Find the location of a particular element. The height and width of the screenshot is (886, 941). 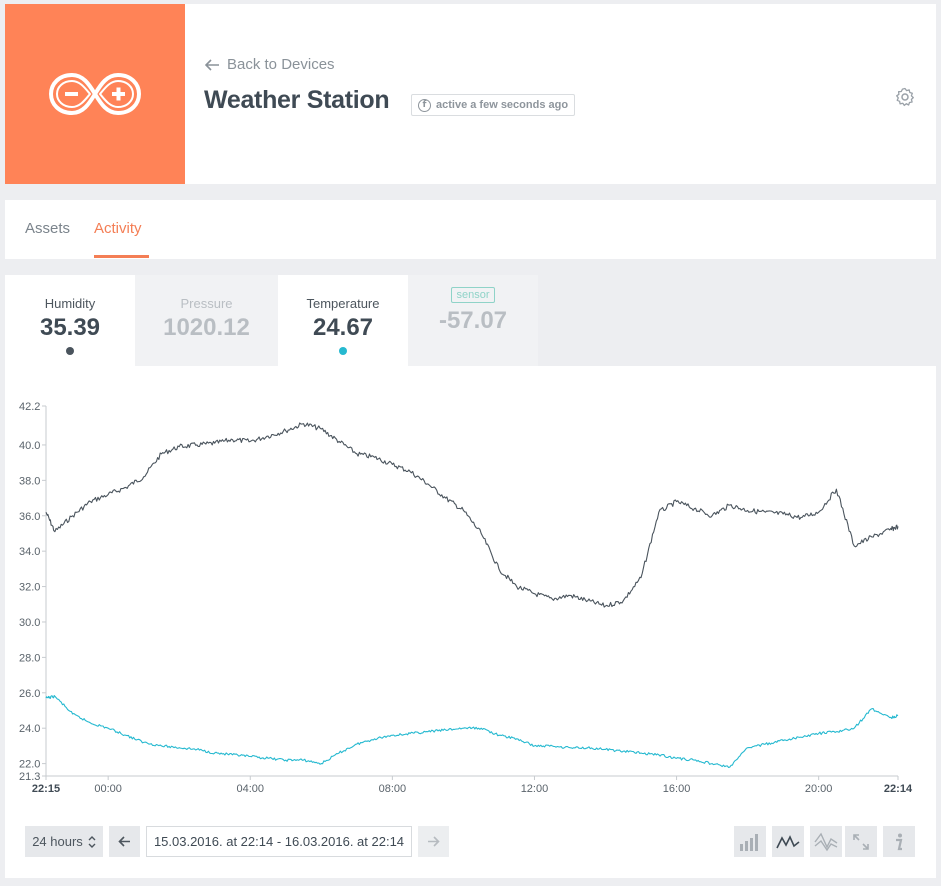

expand-icon is located at coordinates (861, 841).